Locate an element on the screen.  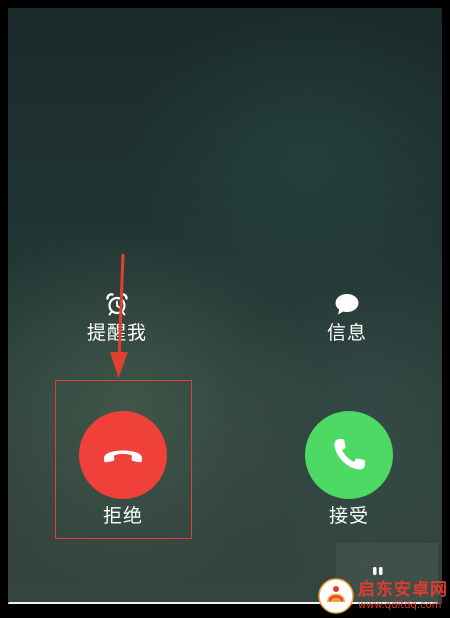
sparkle-icon is located at coordinates (378, 571).